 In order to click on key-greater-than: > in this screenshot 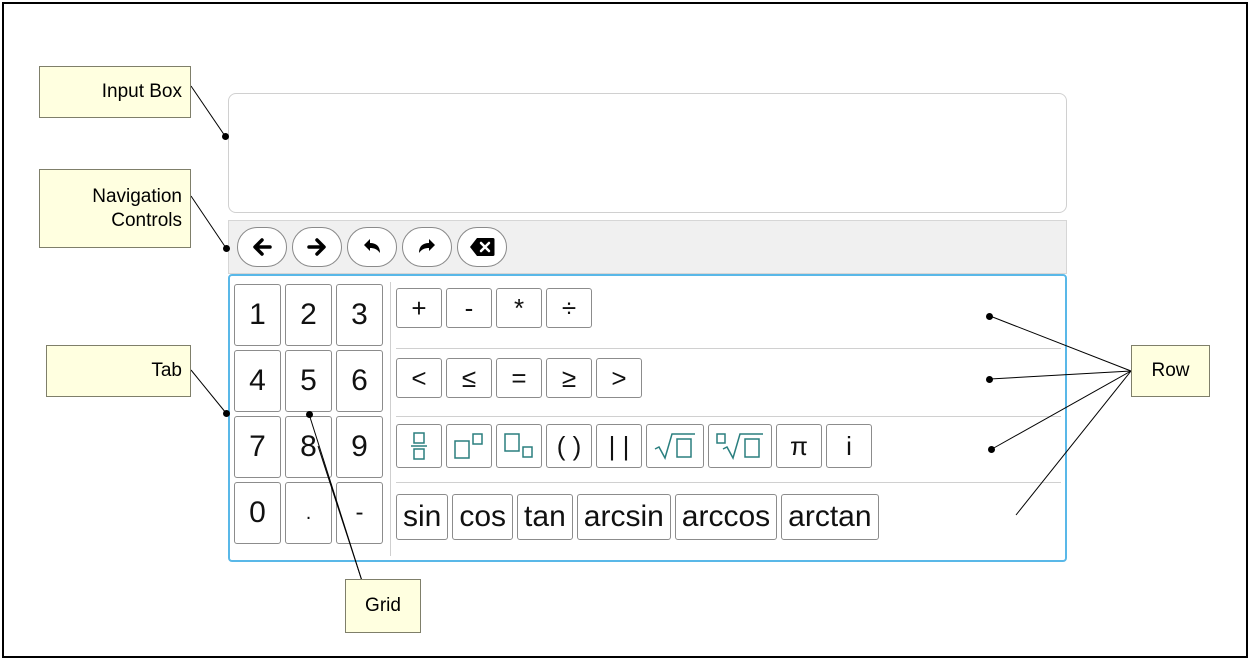, I will do `click(619, 378)`.